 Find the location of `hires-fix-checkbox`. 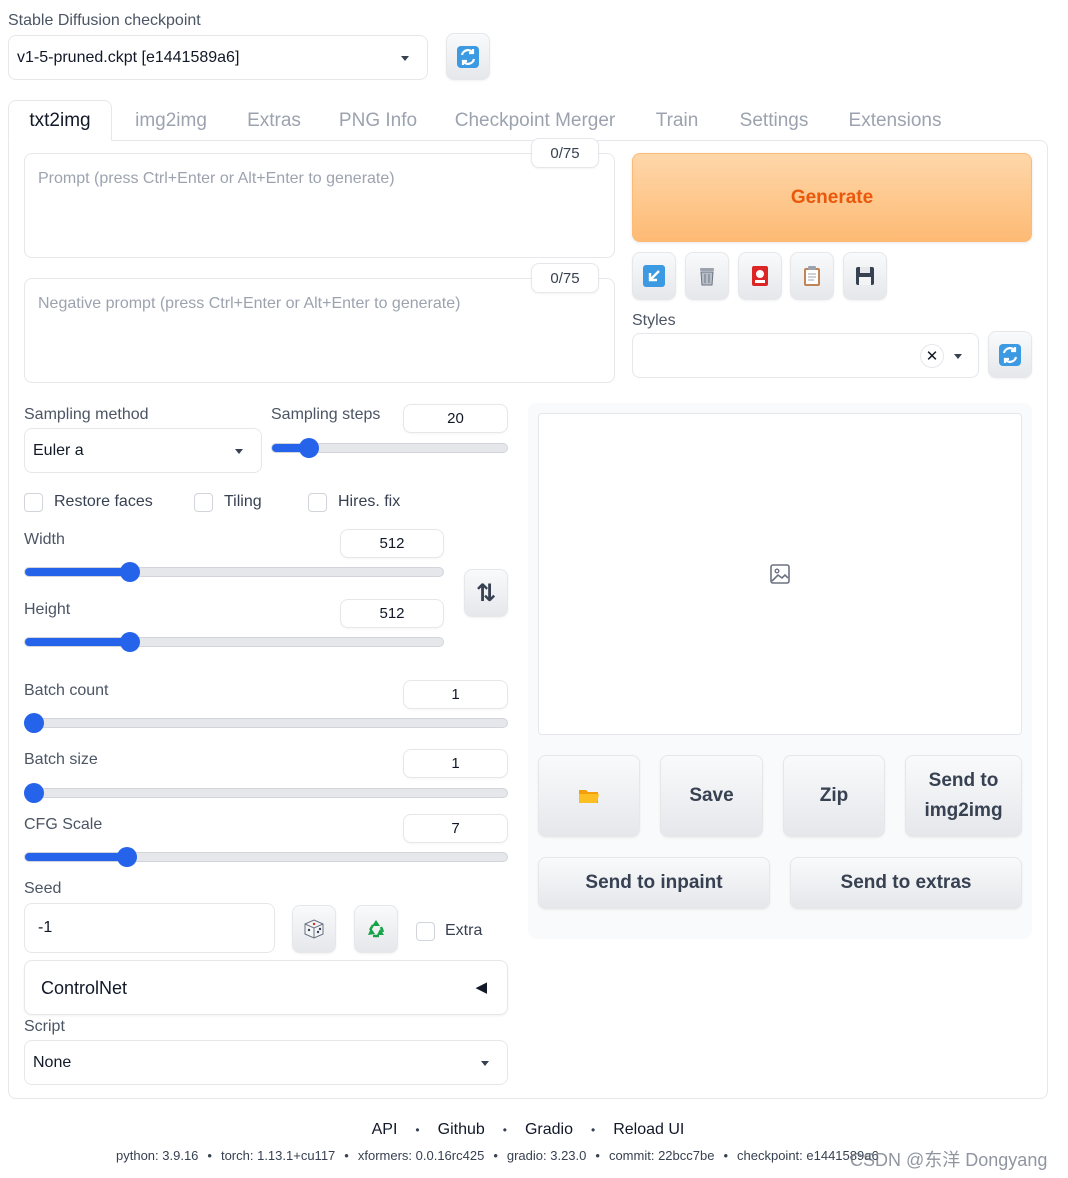

hires-fix-checkbox is located at coordinates (317, 502).